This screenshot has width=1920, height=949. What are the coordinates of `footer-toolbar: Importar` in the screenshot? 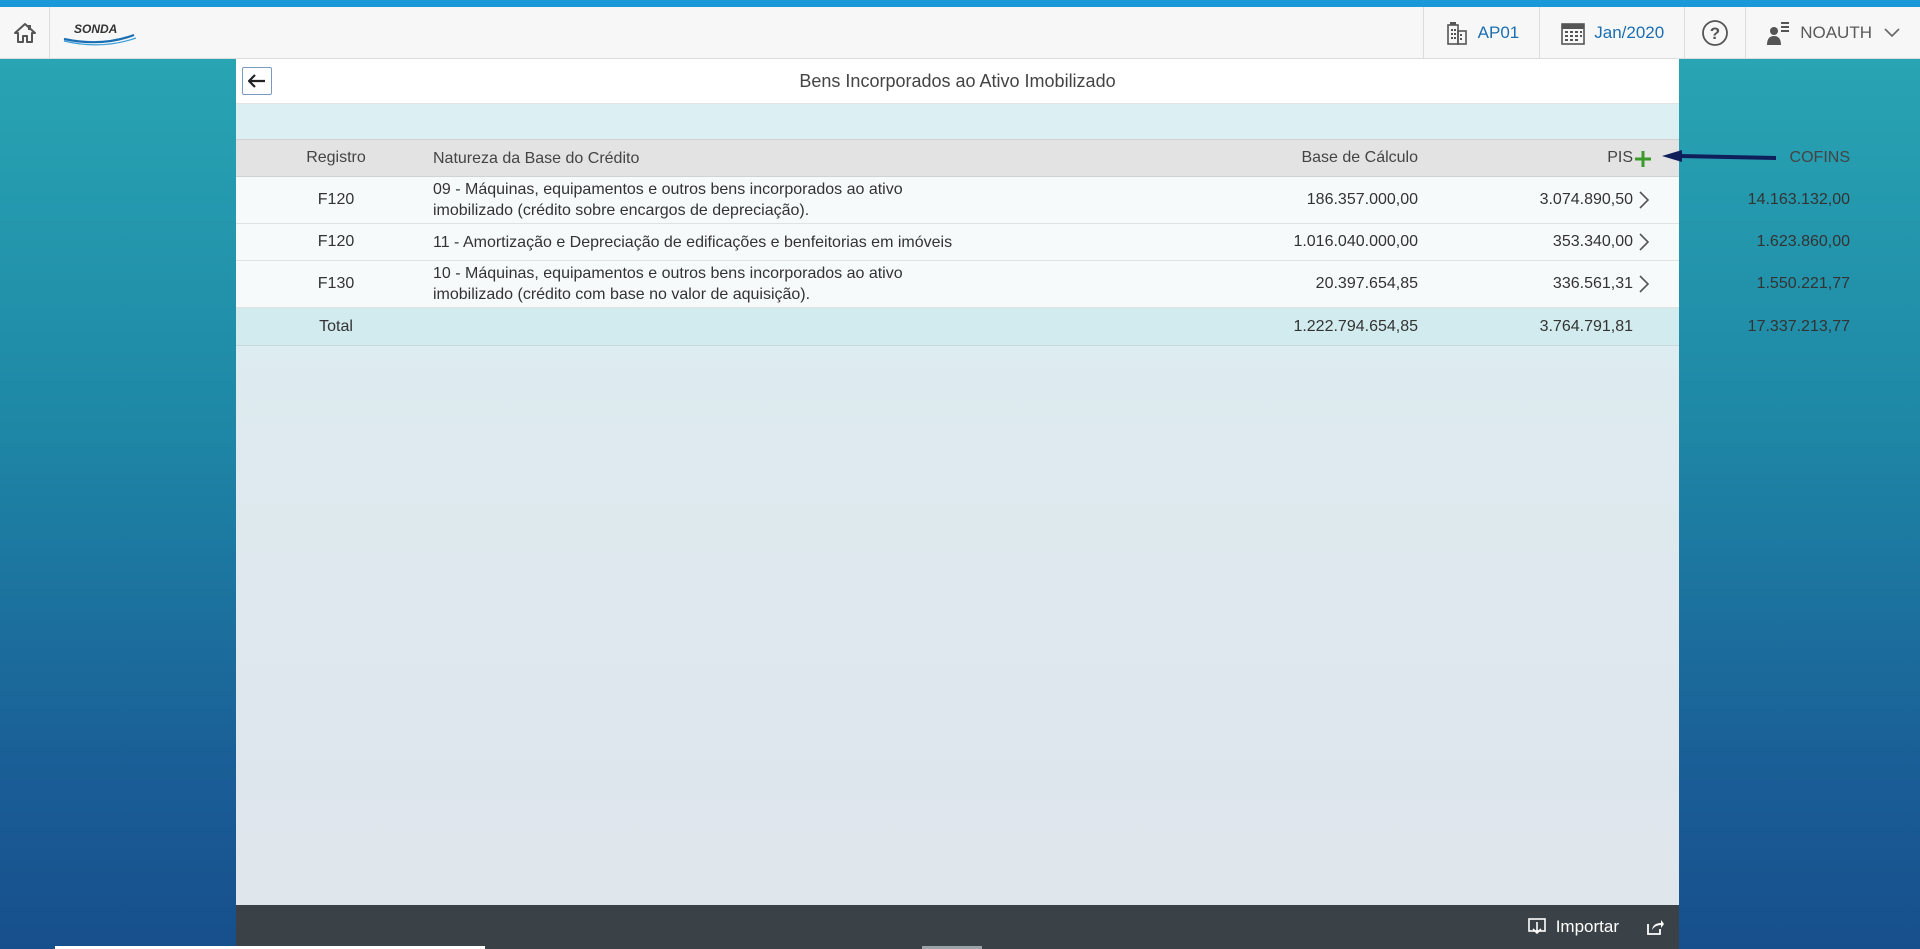 It's located at (957, 927).